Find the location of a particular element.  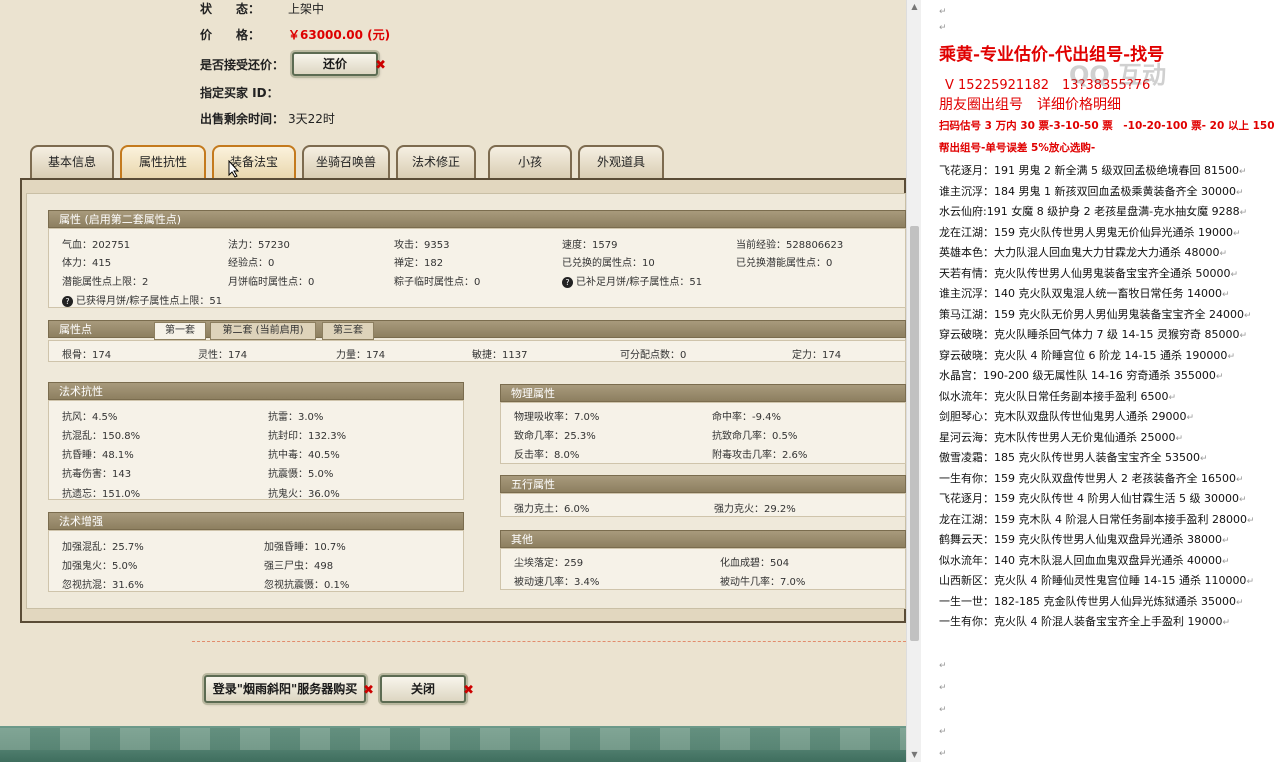

doc-entry: 似水流年：克火队日常任务副本接手盈利 6500↵ is located at coordinates (1057, 396).